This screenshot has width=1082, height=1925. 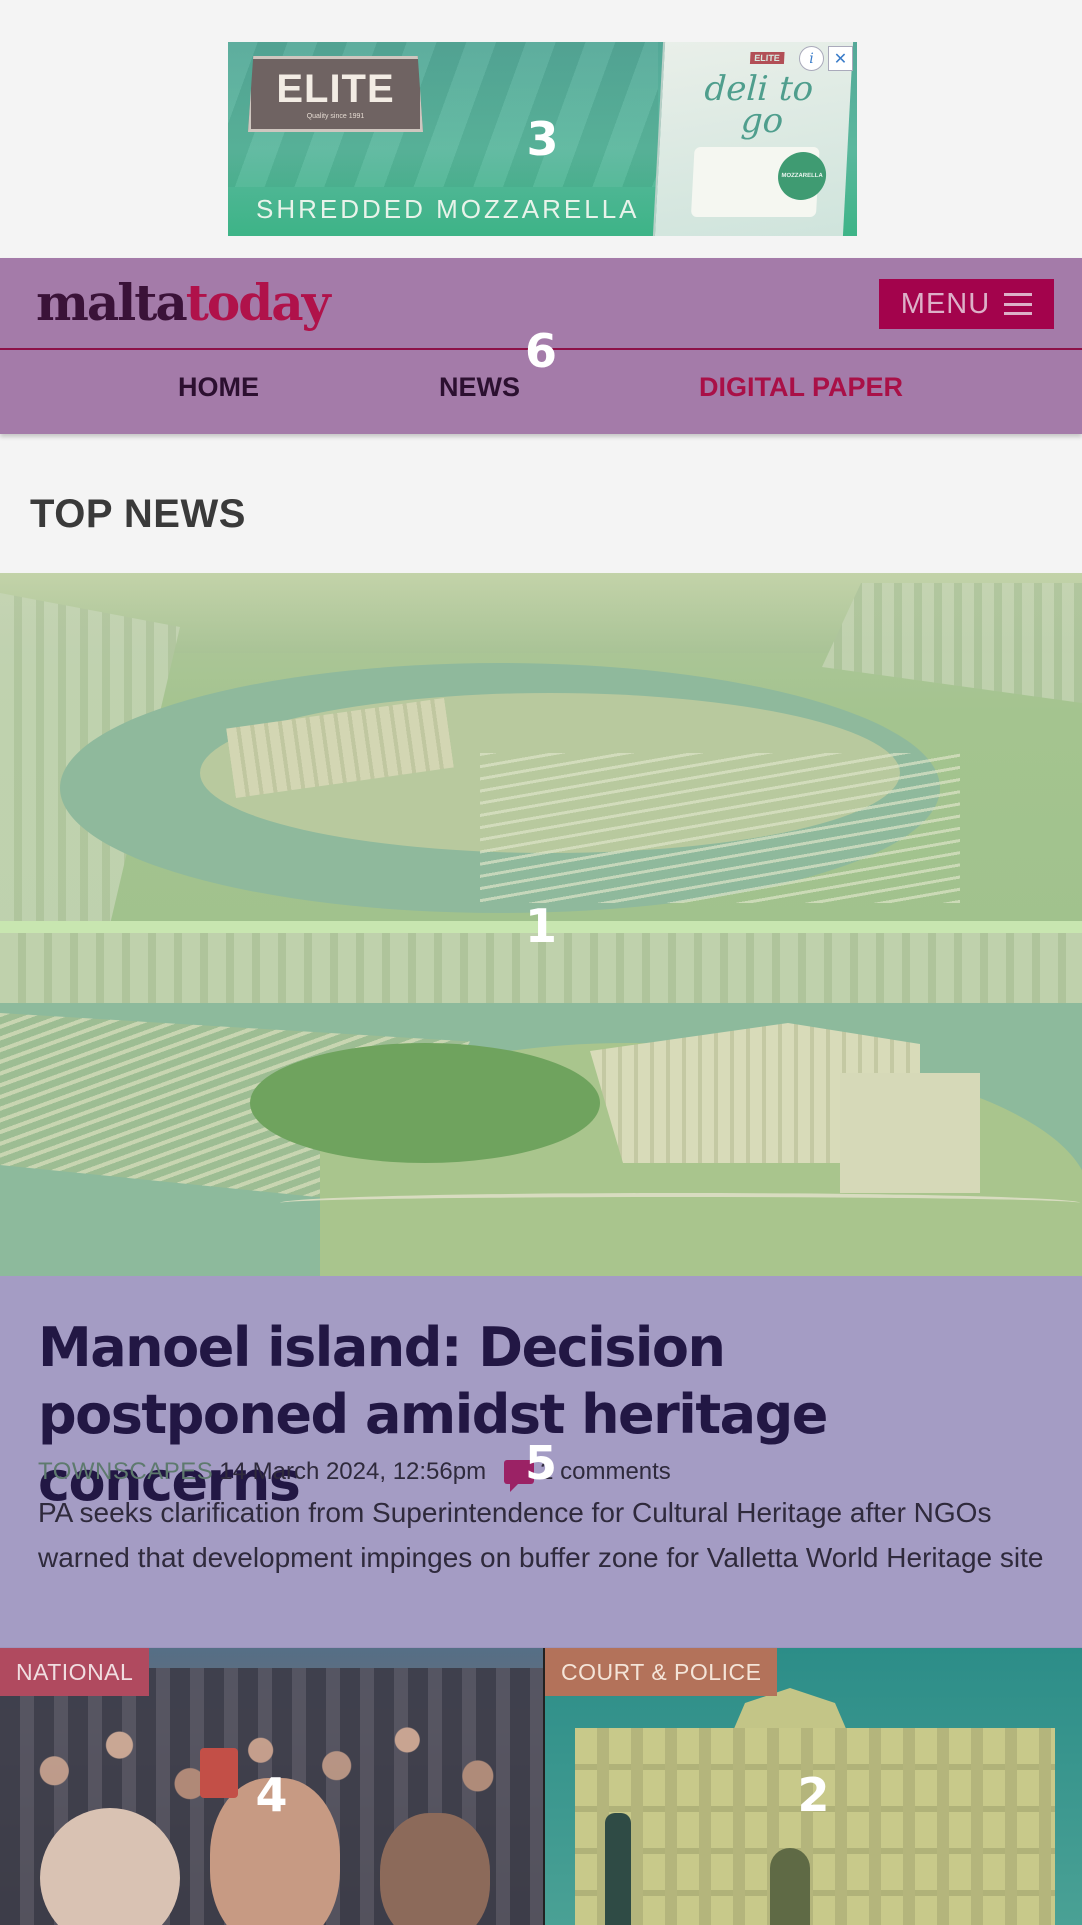 I want to click on menu-button: MENU, so click(x=966, y=304).